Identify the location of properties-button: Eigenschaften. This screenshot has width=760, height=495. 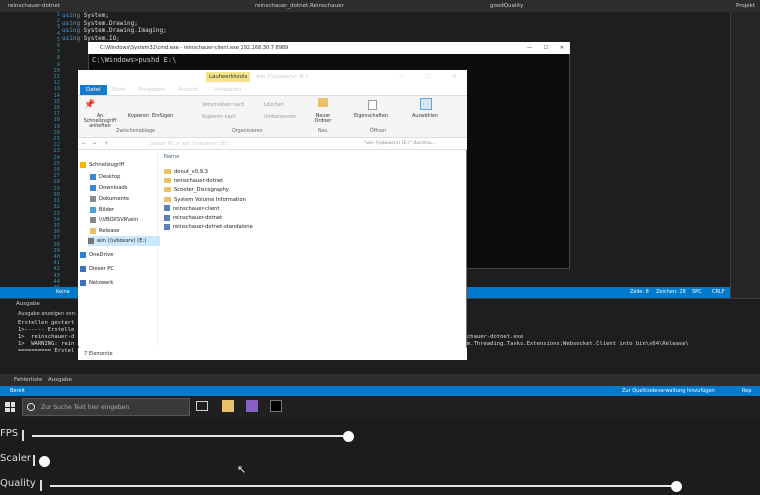
(371, 116).